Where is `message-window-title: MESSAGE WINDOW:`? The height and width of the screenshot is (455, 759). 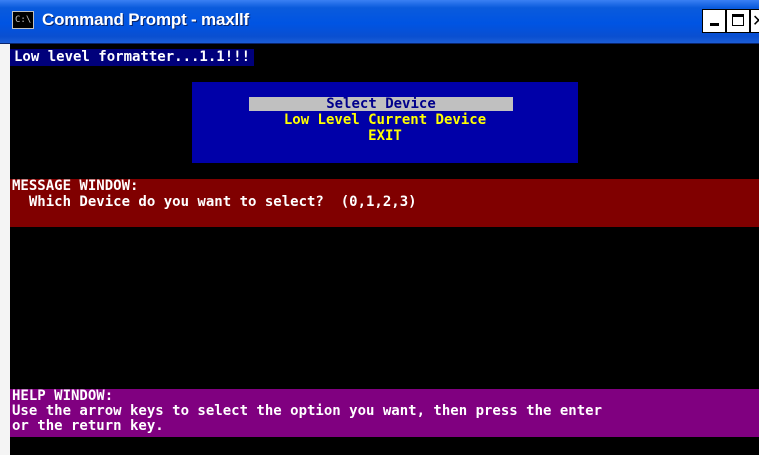
message-window-title: MESSAGE WINDOW: is located at coordinates (75, 186).